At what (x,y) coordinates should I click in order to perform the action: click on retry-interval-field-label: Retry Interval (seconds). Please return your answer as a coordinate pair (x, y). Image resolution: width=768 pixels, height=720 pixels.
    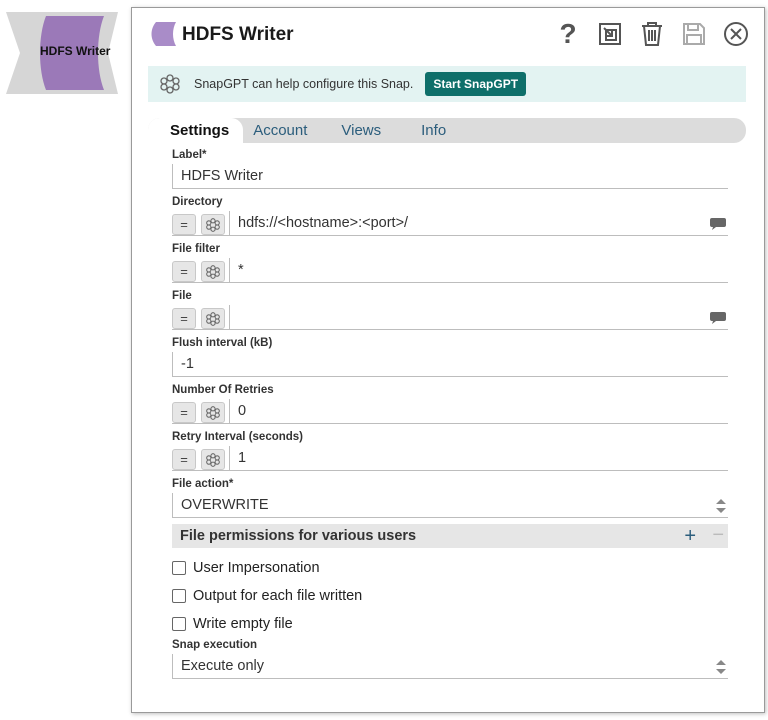
    Looking at the image, I should click on (238, 437).